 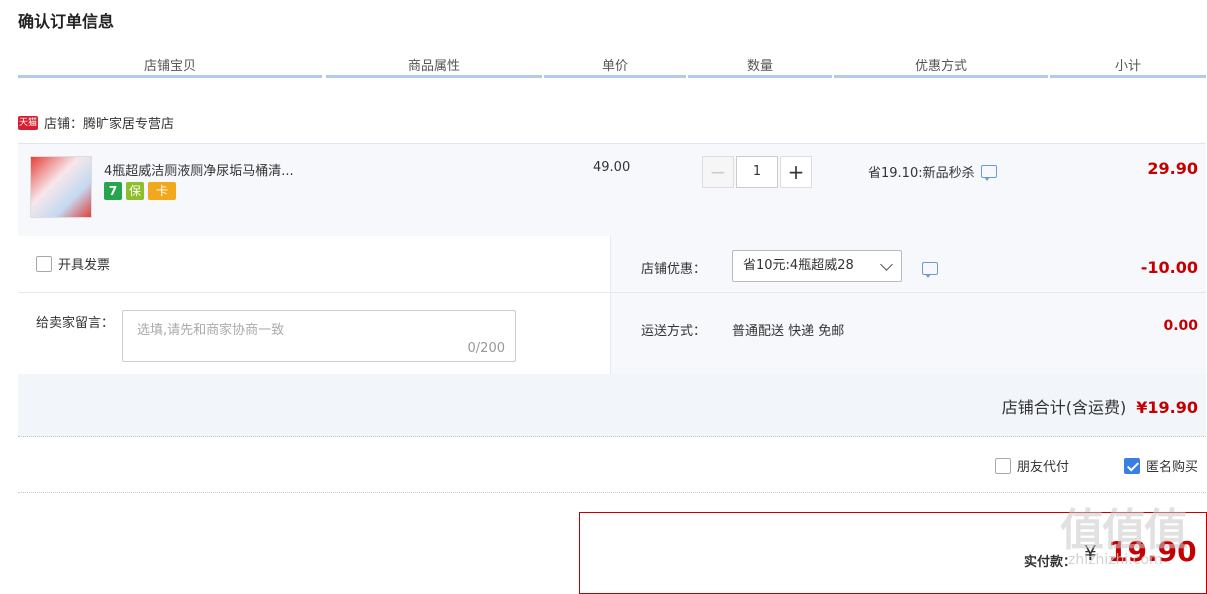 I want to click on row-divider, so click(x=612, y=292).